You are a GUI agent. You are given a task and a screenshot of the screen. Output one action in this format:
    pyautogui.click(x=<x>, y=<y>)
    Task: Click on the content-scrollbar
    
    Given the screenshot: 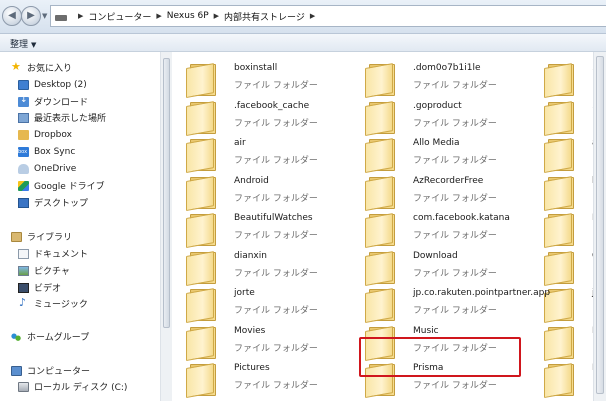 What is the action you would take?
    pyautogui.click(x=599, y=226)
    